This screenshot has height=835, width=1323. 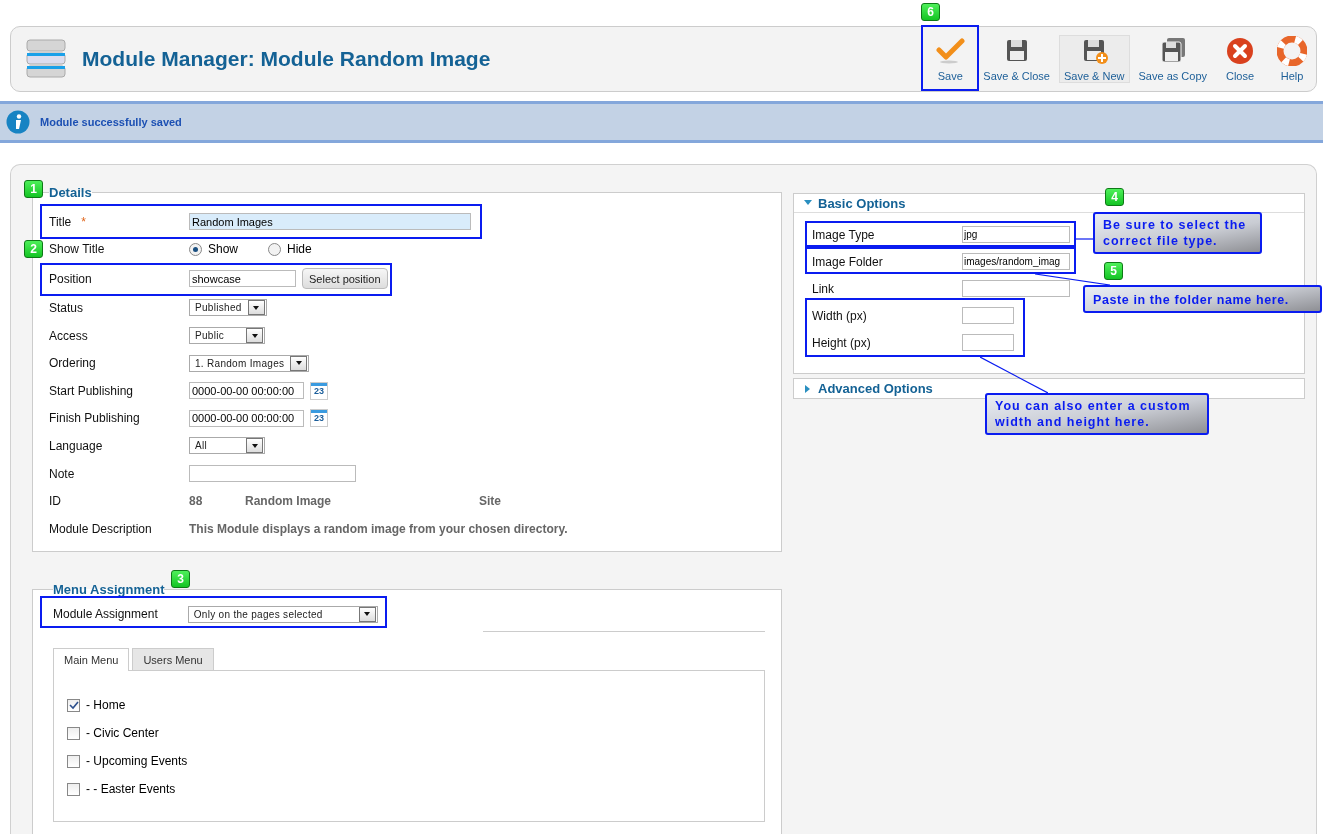 I want to click on field-label: Title, so click(x=60, y=221).